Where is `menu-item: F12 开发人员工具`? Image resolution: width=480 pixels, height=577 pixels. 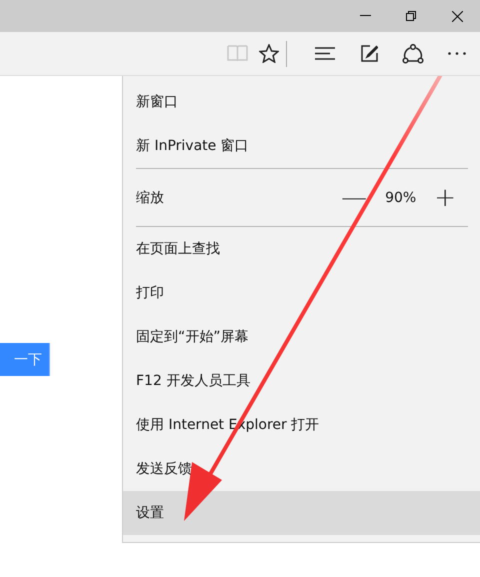 menu-item: F12 开发人员工具 is located at coordinates (301, 381).